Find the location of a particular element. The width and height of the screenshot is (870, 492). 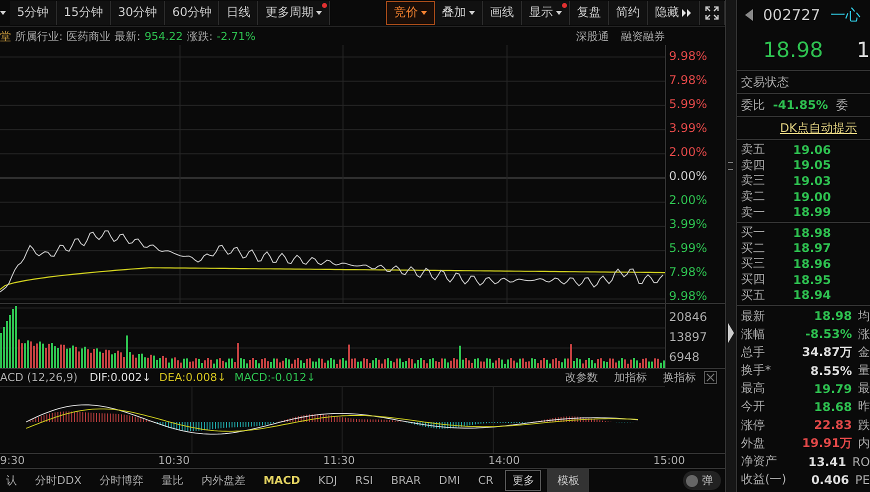

ask-label: 卖四 is located at coordinates (753, 165).